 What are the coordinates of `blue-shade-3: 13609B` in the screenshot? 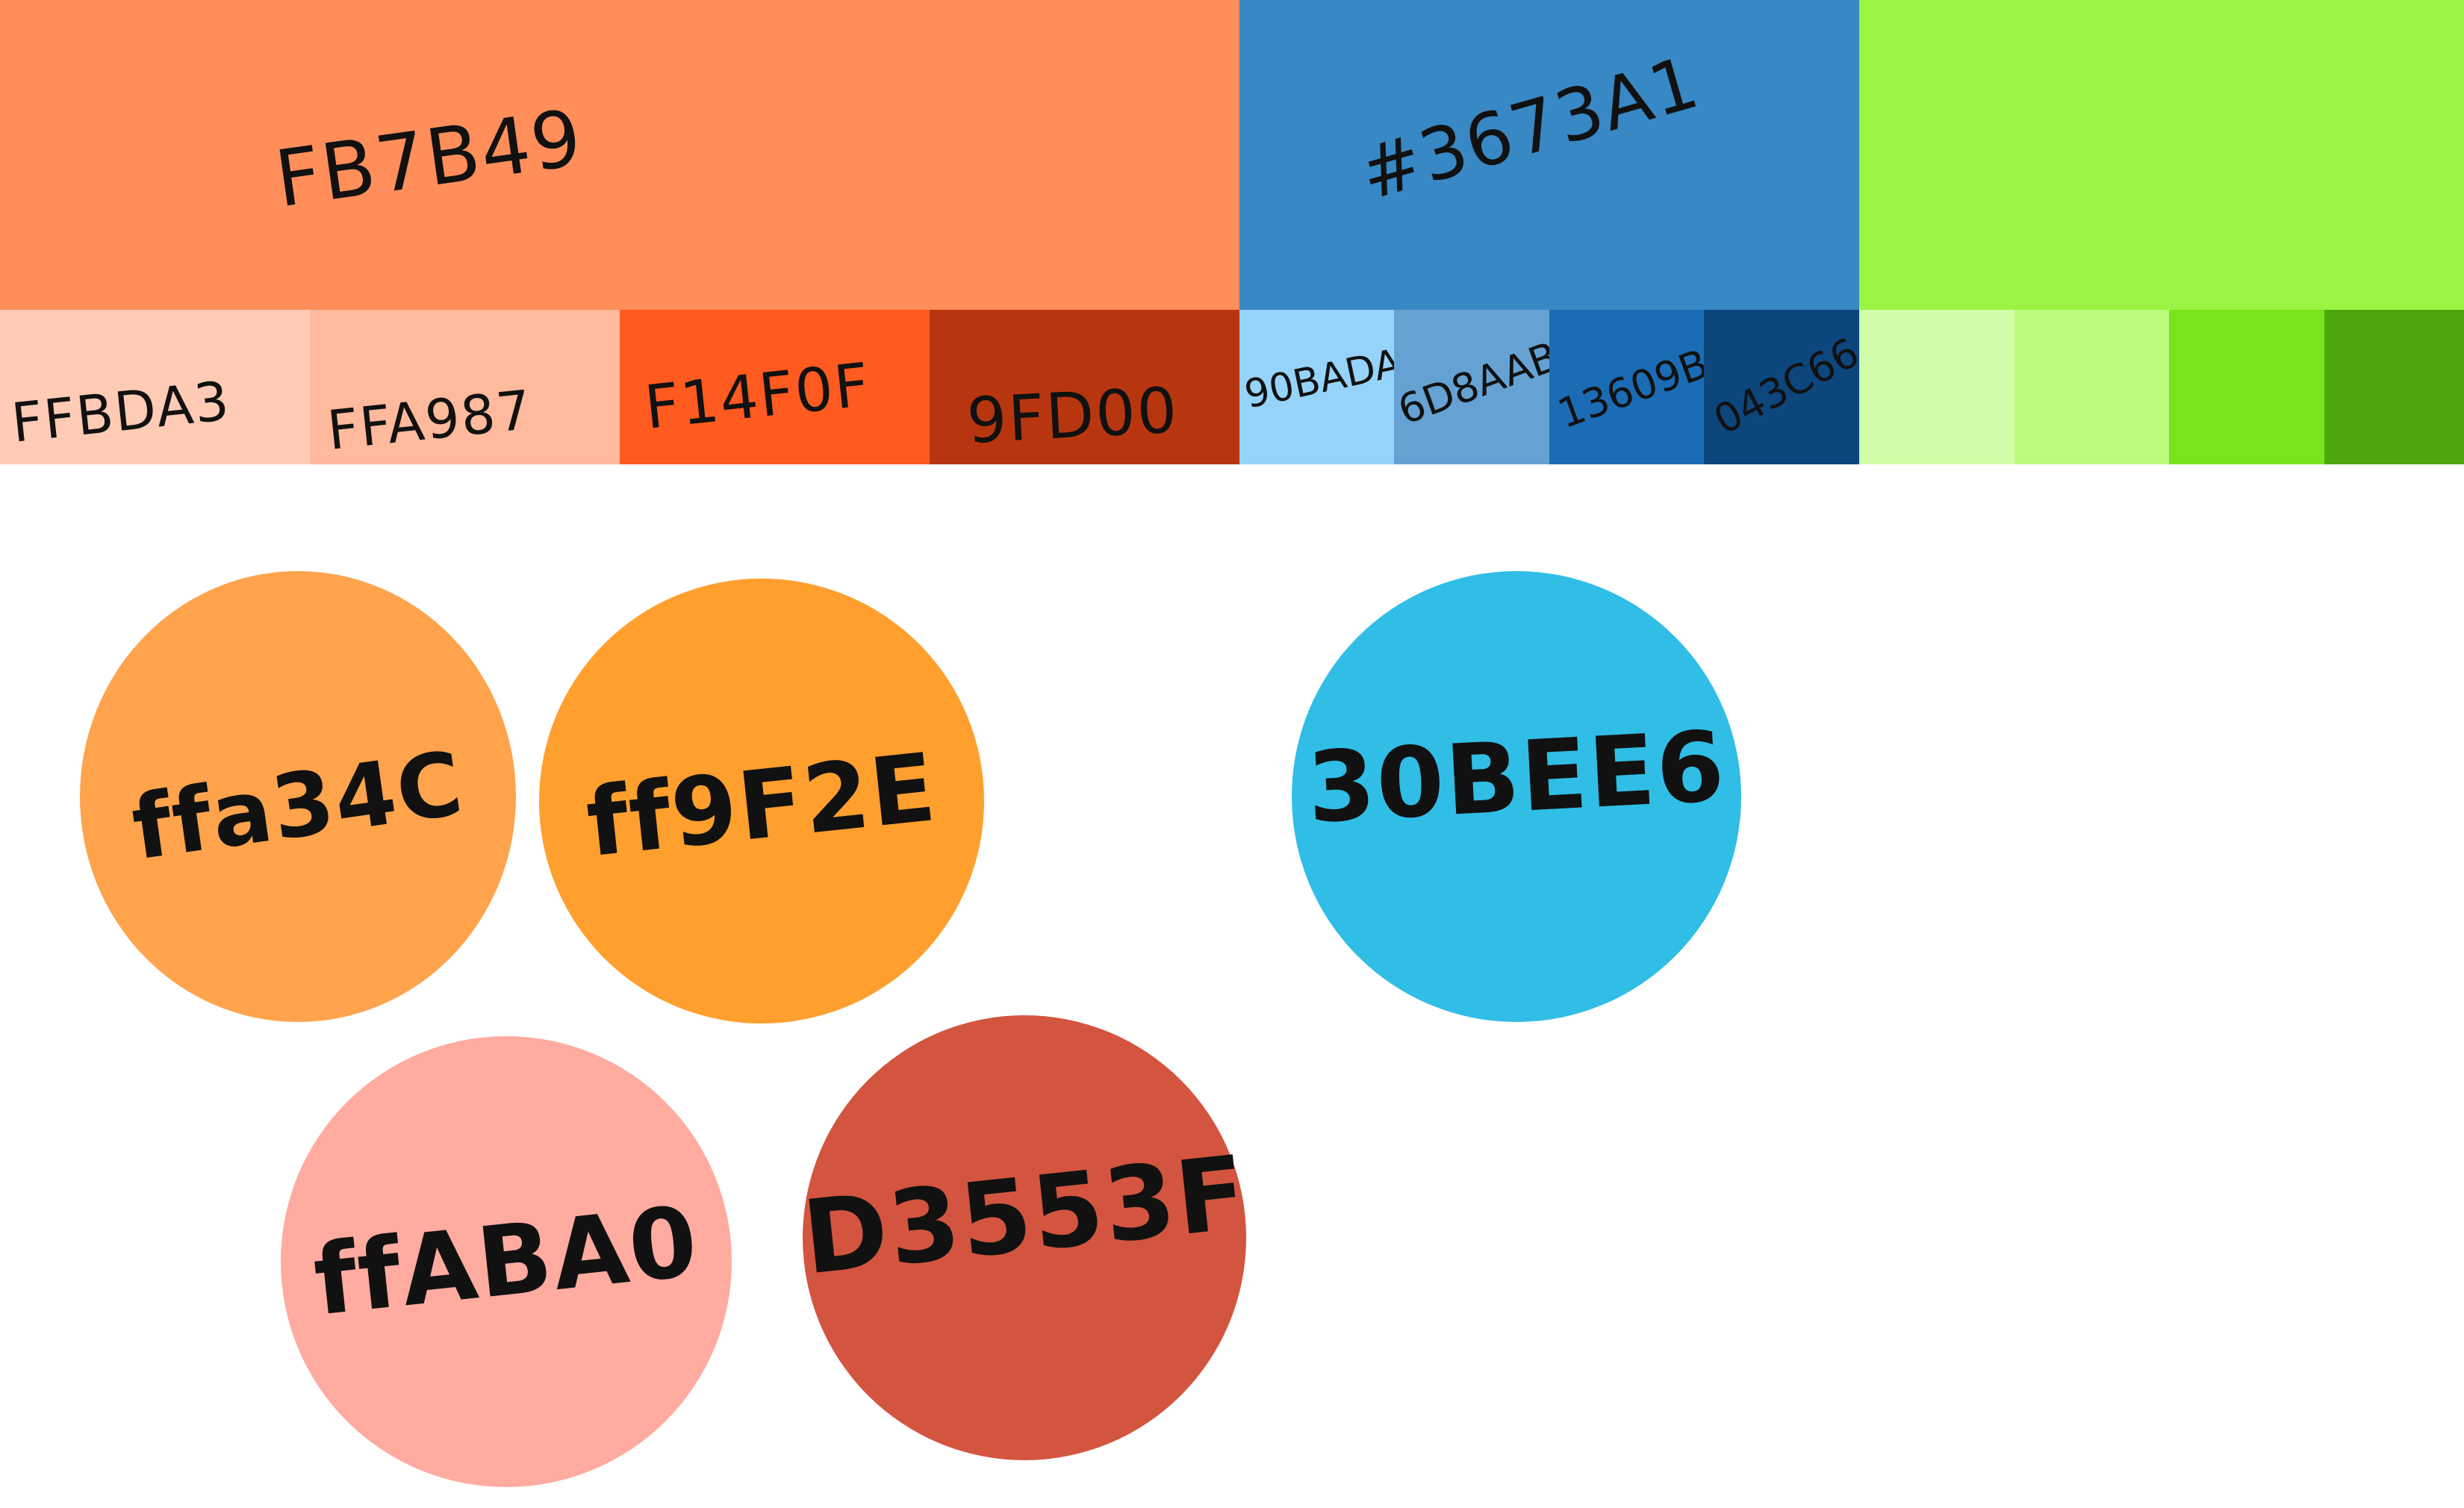 It's located at (1631, 387).